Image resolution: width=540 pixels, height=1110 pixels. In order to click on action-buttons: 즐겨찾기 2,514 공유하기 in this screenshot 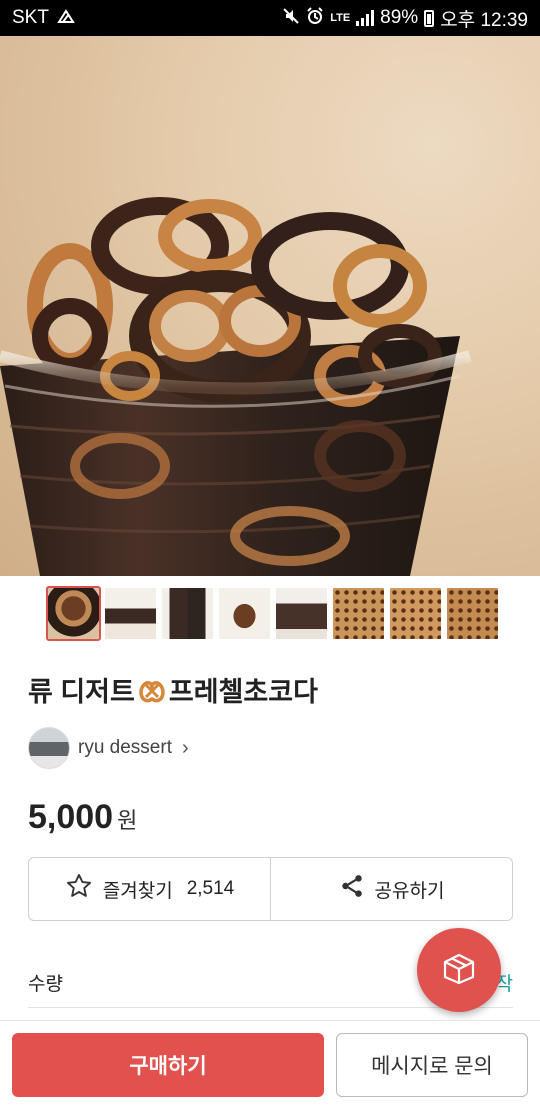, I will do `click(270, 889)`.